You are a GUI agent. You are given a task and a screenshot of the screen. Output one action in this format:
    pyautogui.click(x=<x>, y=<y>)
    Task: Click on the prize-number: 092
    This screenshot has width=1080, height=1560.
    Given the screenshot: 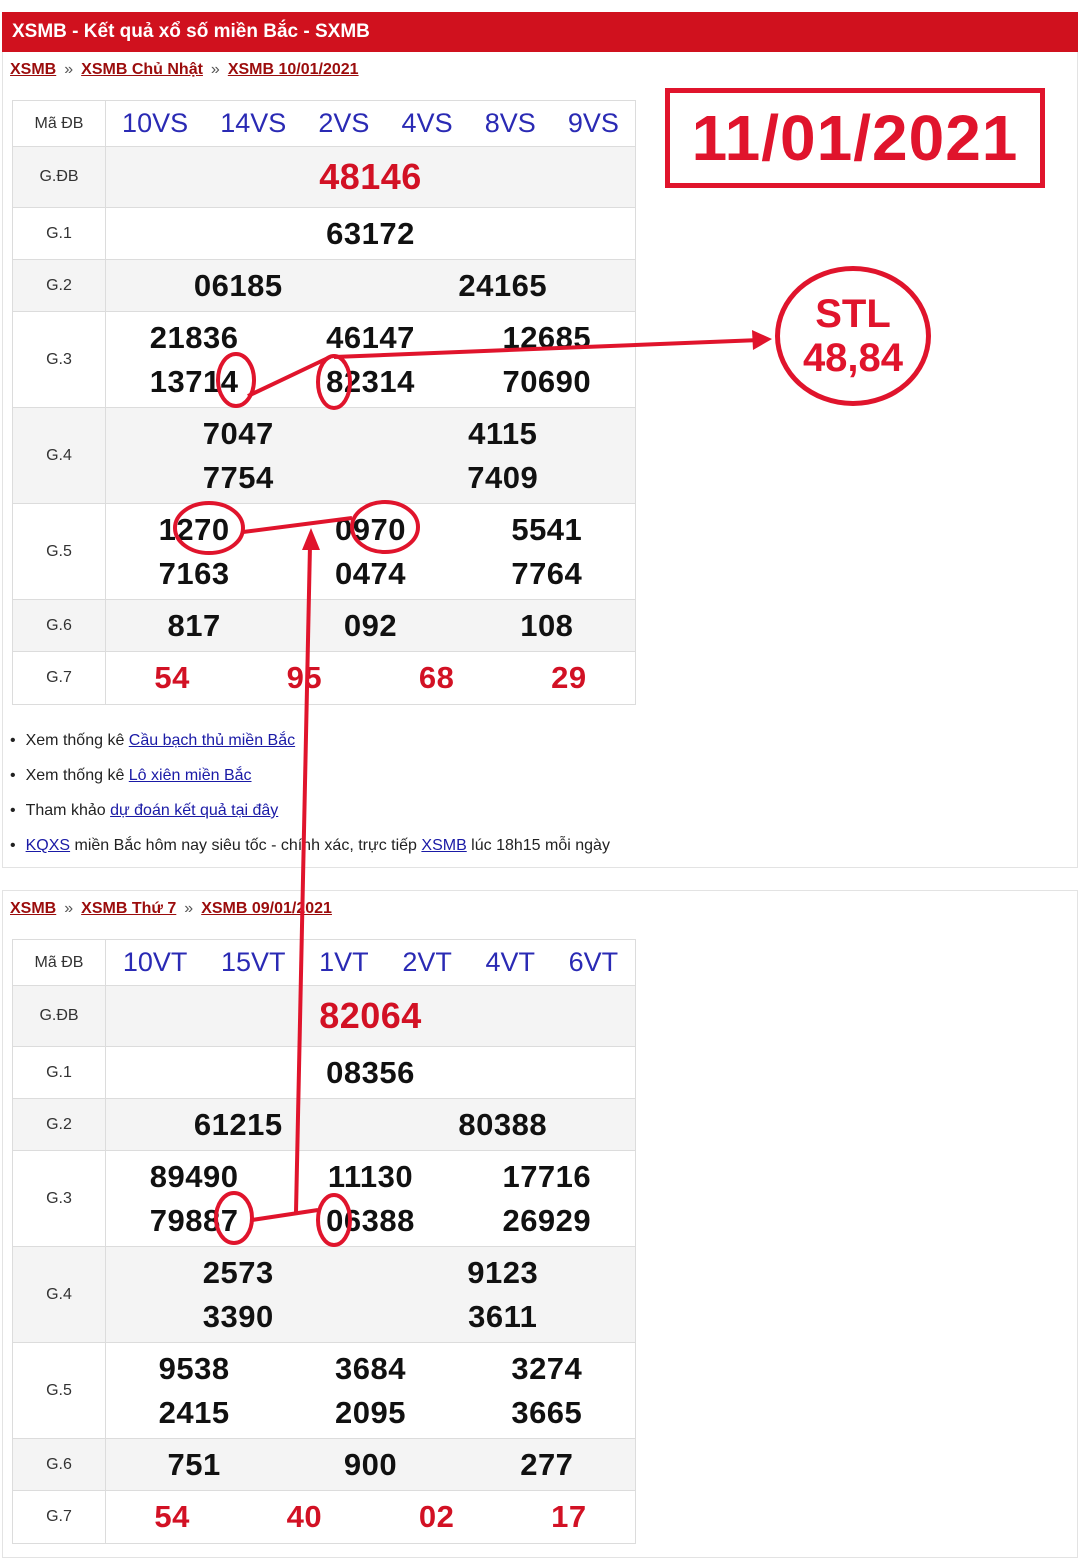 What is the action you would take?
    pyautogui.click(x=370, y=625)
    